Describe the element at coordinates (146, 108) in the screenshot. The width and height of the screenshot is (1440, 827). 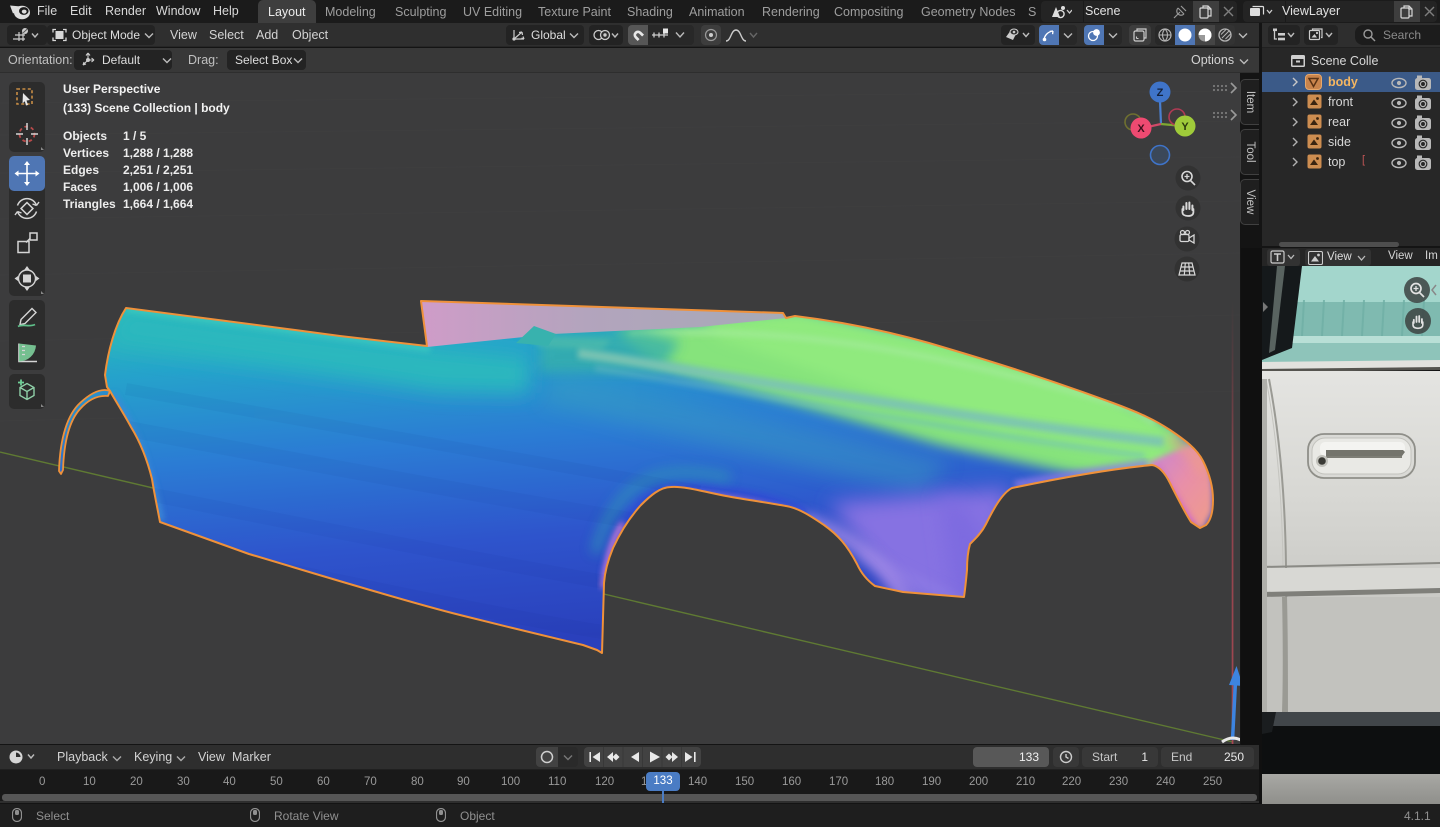
I see `svg-text: (133) Scene Collection | body` at that location.